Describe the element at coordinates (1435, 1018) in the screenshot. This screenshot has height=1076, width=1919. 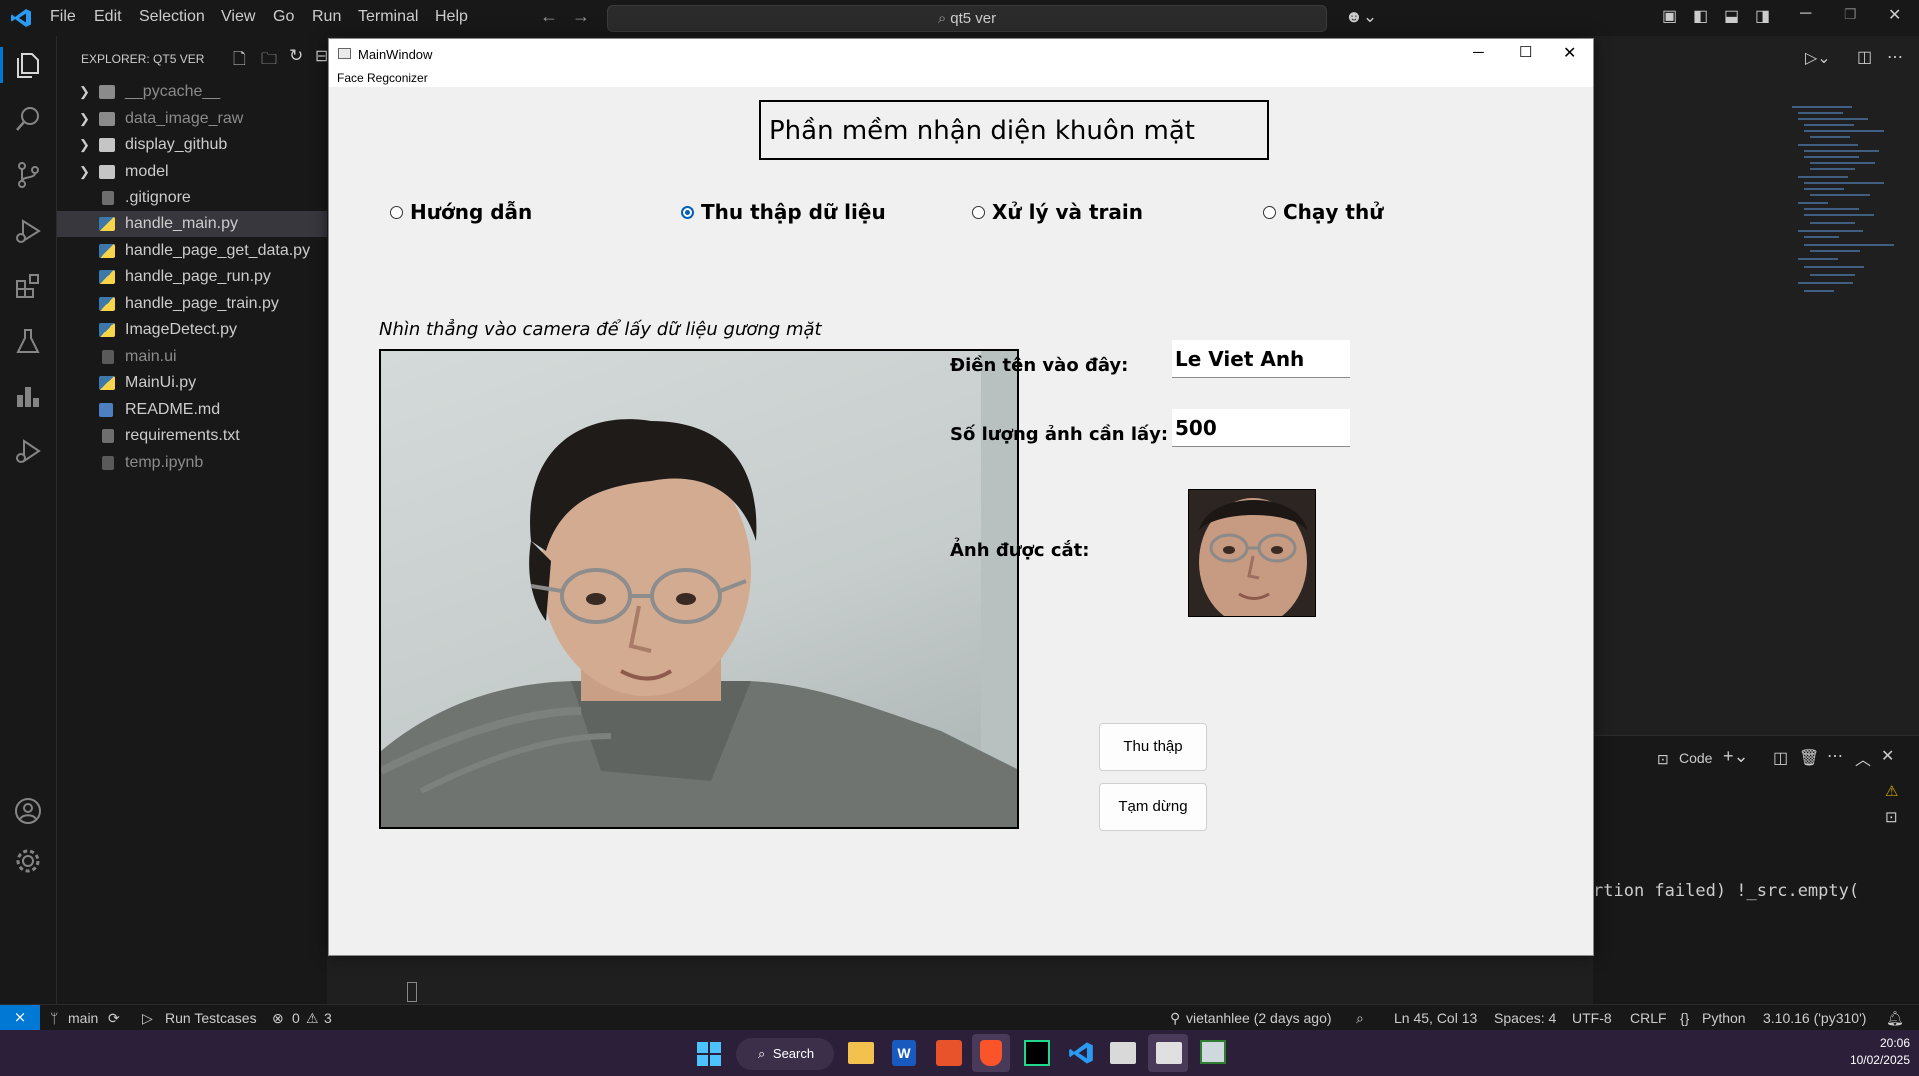
I see `cursor-position: Ln 45, Col 13` at that location.